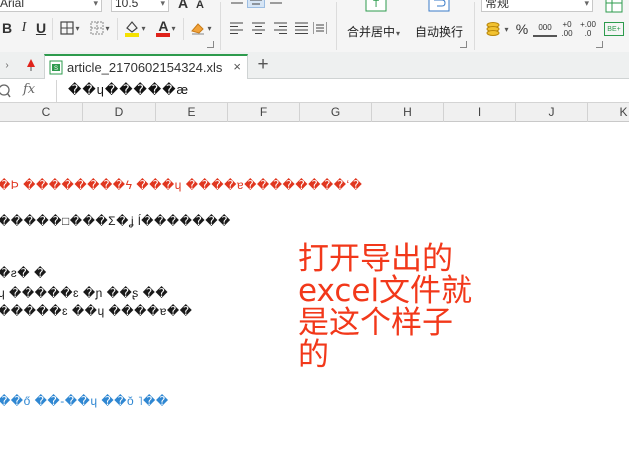 The image size is (629, 475). Describe the element at coordinates (23, 273) in the screenshot. I see `cell-text: �ƨ� �` at that location.